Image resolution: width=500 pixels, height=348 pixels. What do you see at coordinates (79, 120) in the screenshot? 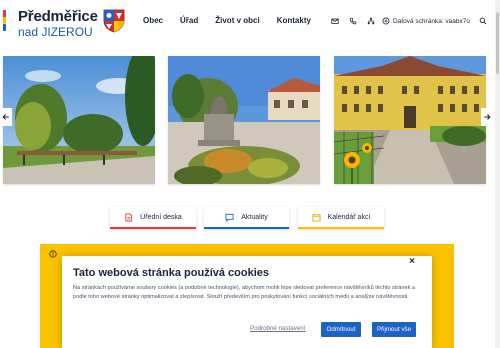
I see `gallery-photo-park` at bounding box center [79, 120].